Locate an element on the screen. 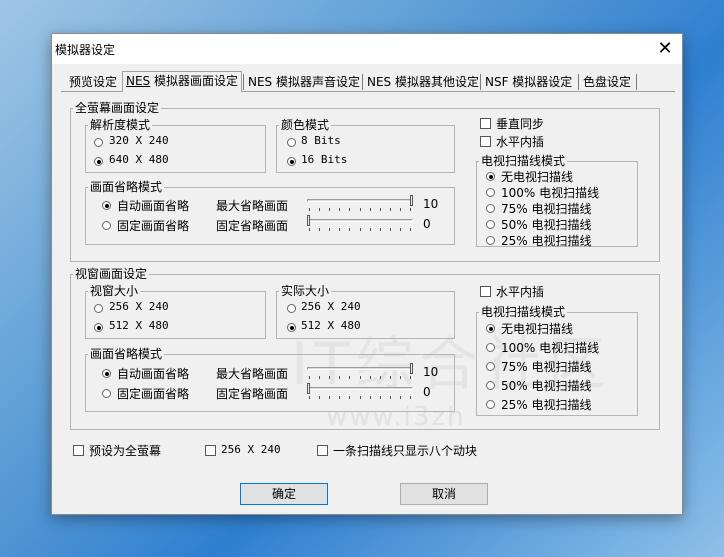 This screenshot has width=724, height=557. win-max-skip-slider is located at coordinates (360, 373).